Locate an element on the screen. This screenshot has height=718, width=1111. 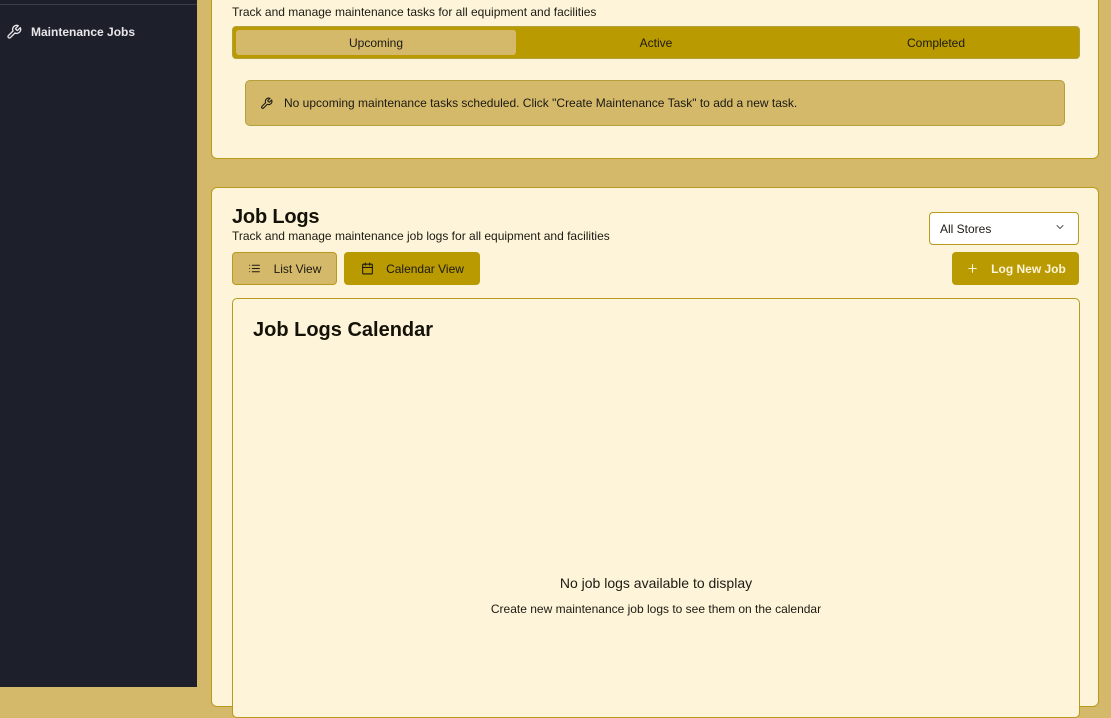
tab-active: Active is located at coordinates (656, 42).